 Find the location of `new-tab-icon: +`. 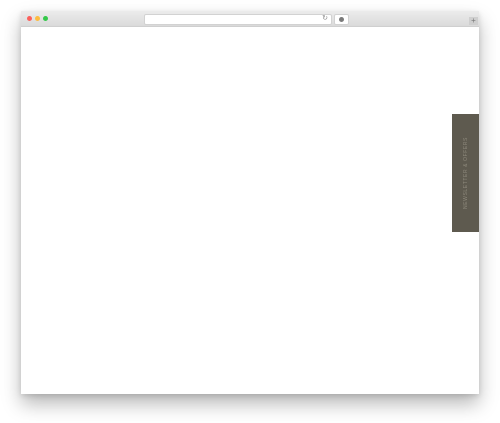

new-tab-icon: + is located at coordinates (473, 21).